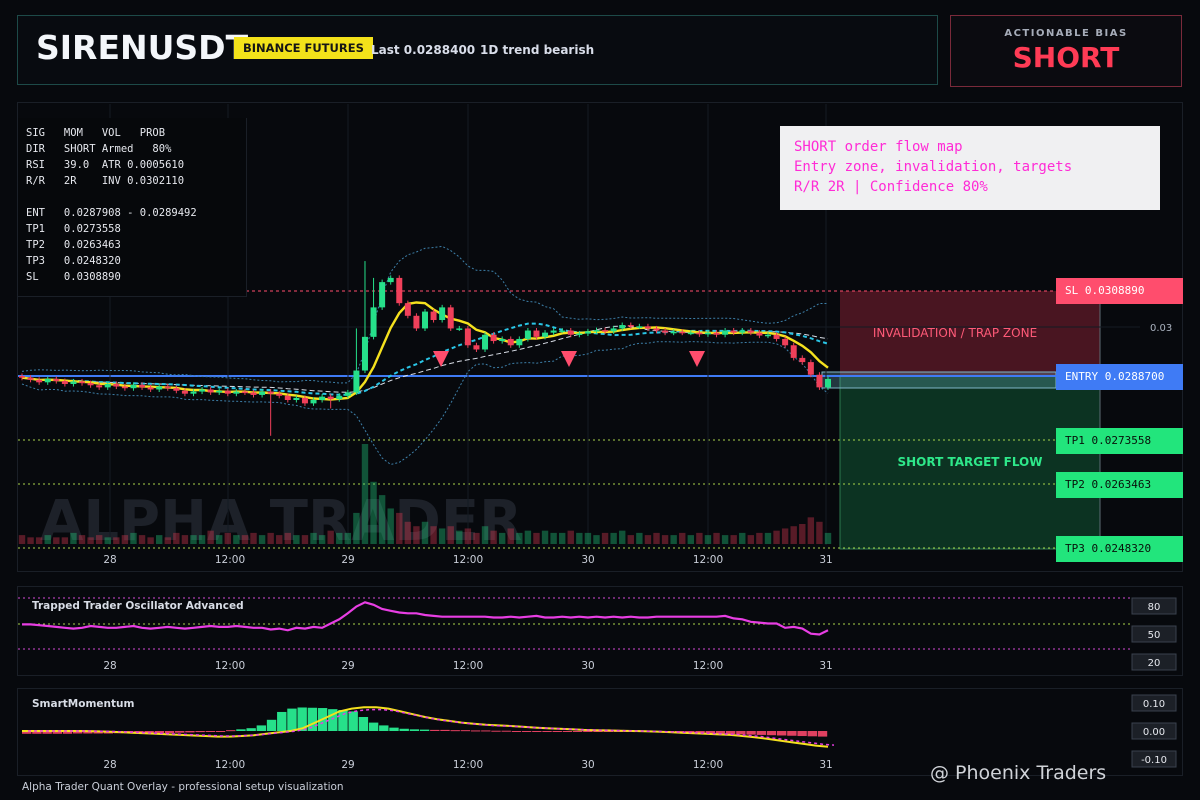 This screenshot has width=1200, height=800. I want to click on x-axis: 28 12:00 29 12:00 30 12:00 31, so click(467, 765).